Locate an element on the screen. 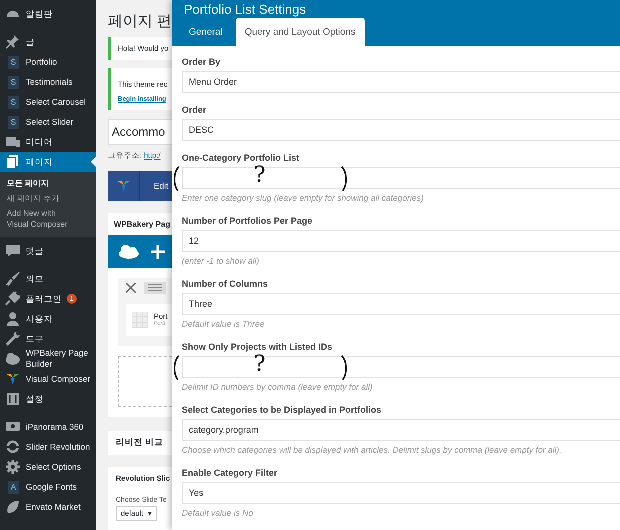 The height and width of the screenshot is (530, 620). plug-icon is located at coordinates (13, 299).